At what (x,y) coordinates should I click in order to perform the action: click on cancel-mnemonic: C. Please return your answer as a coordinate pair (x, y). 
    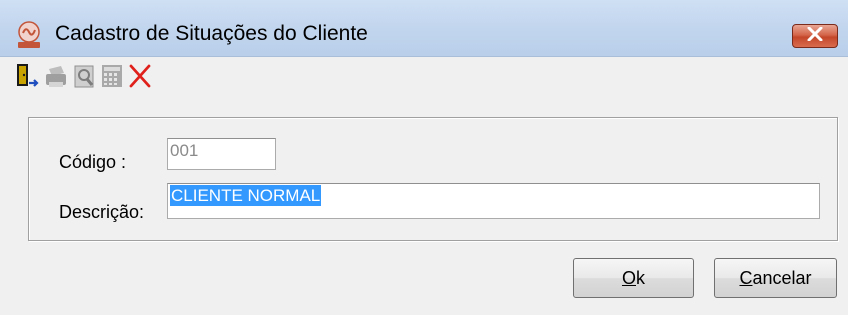
    Looking at the image, I should click on (746, 277).